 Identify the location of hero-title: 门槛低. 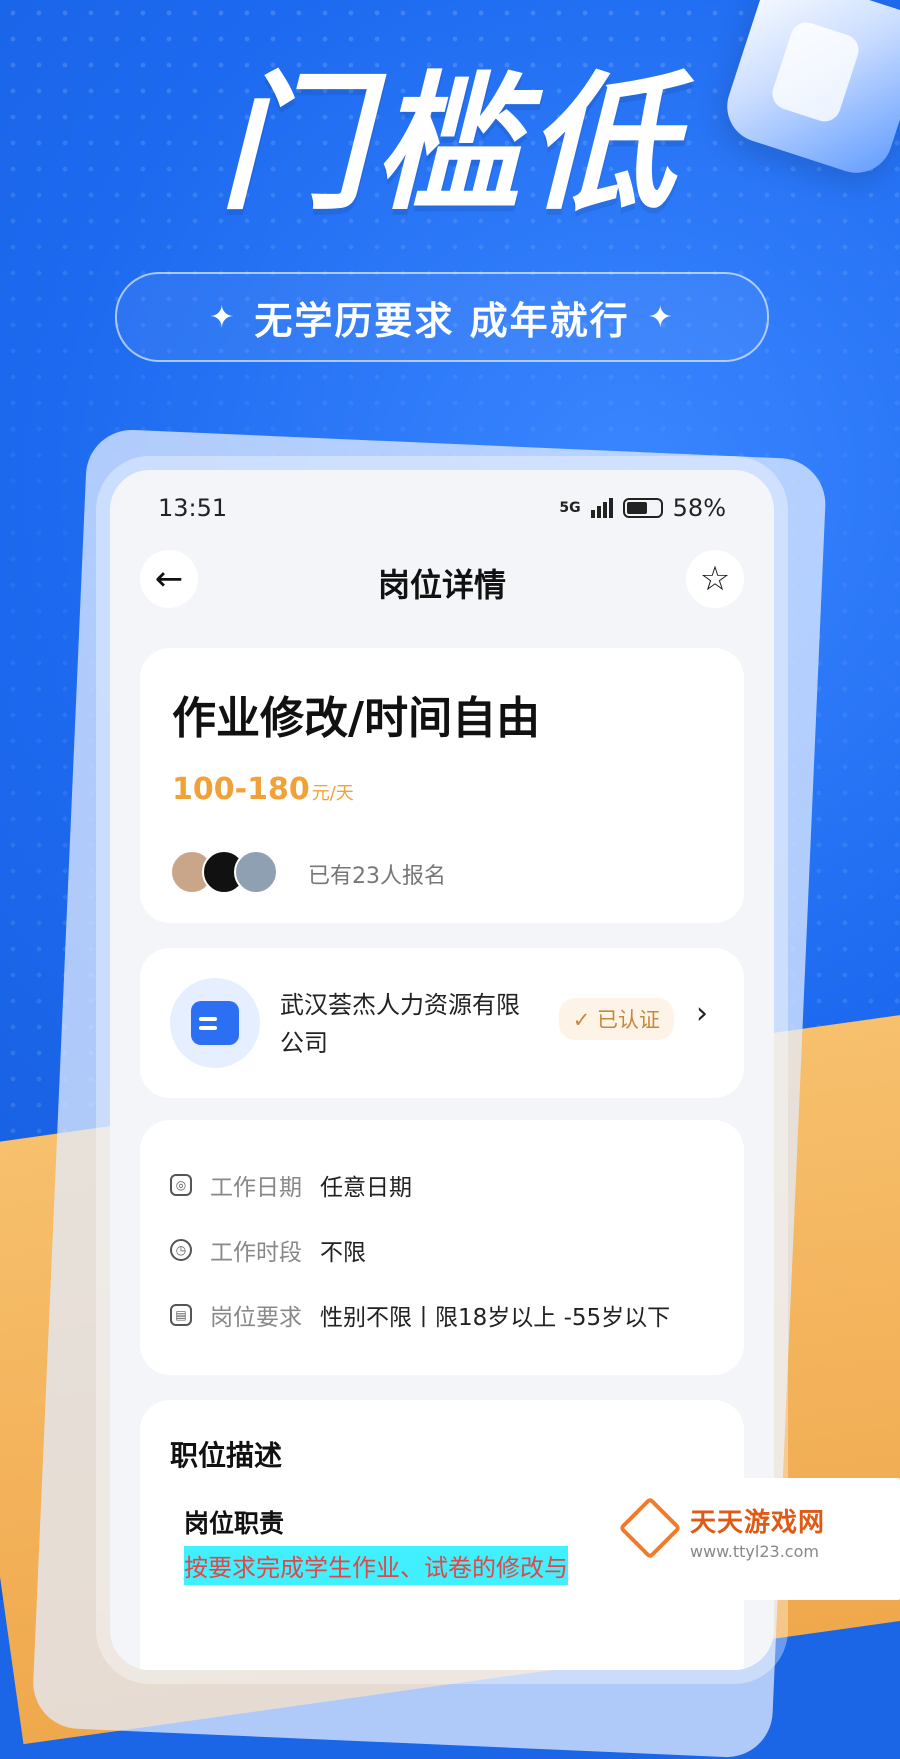
(450, 144).